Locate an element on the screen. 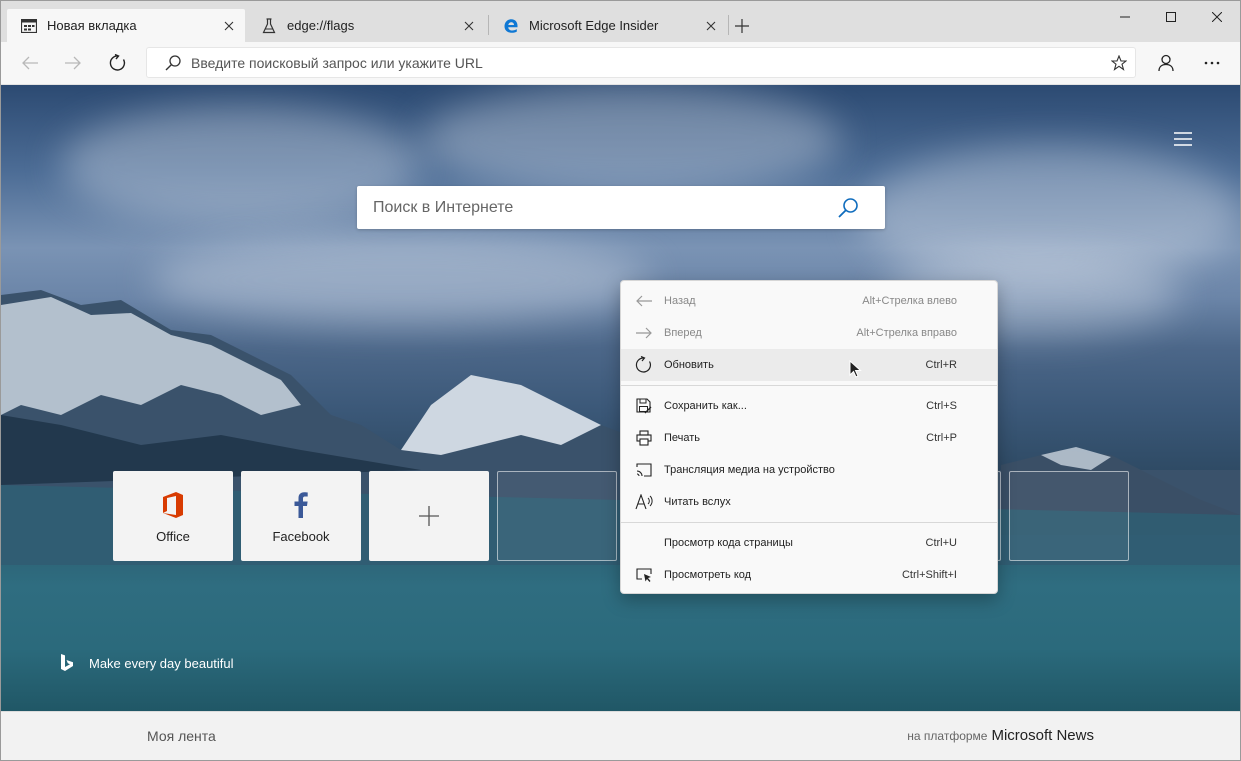  menu-item-view-source: Просмотр кода страницы Ctrl+U is located at coordinates (809, 543).